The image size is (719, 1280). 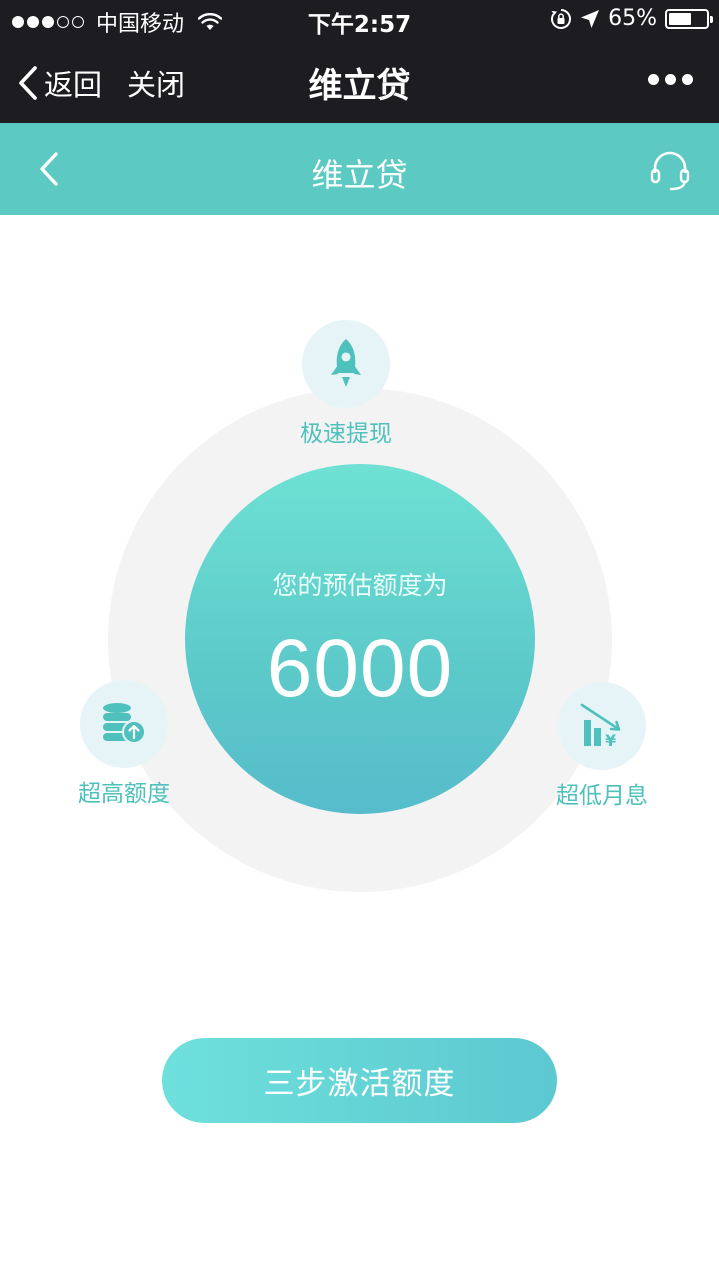 I want to click on feature-badge: ¥, so click(x=602, y=726).